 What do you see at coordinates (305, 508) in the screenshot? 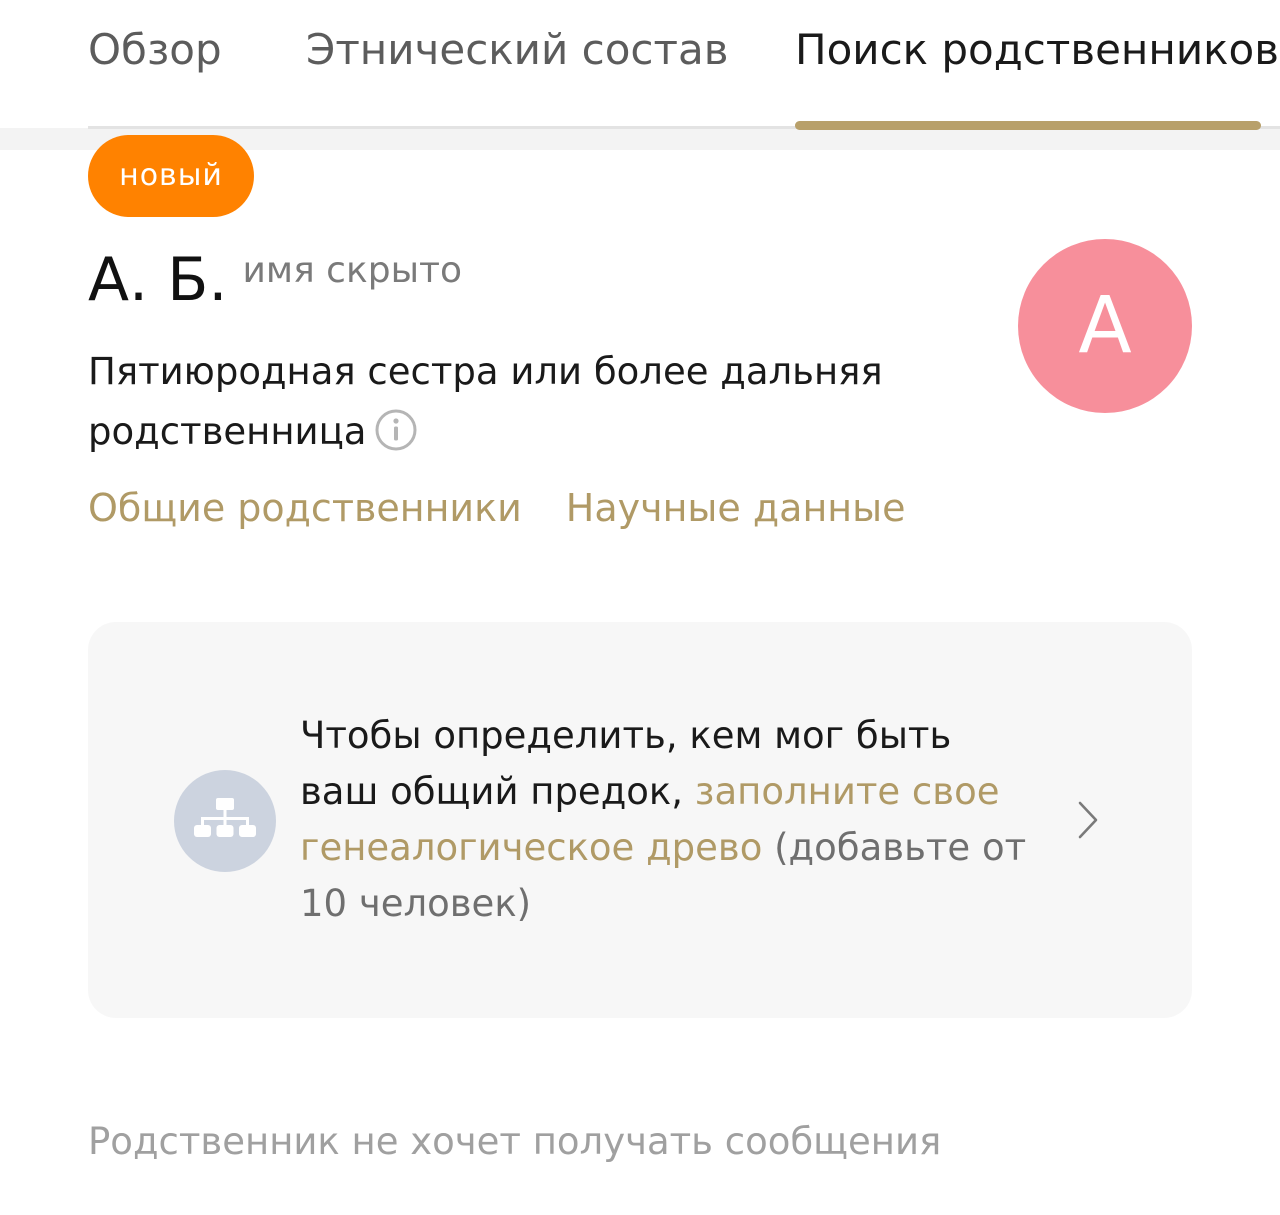
I see `shared-relatives-link: Общие родственники` at bounding box center [305, 508].